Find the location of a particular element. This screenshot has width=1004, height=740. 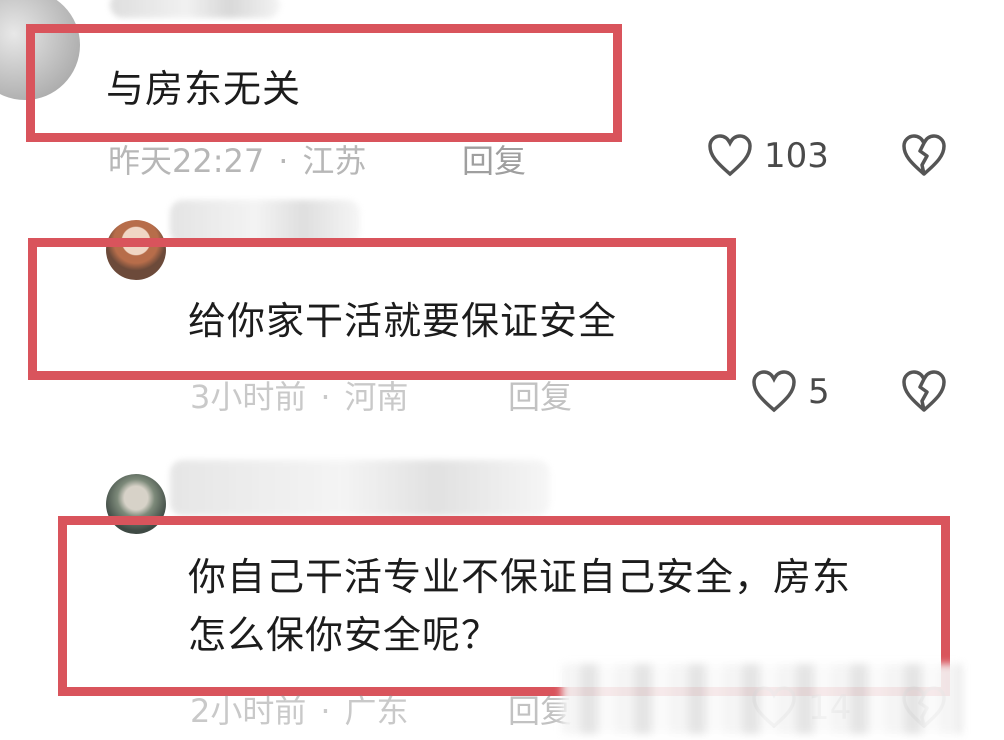

comment-text-line: 给你家干活就要保证安全 is located at coordinates (403, 321).